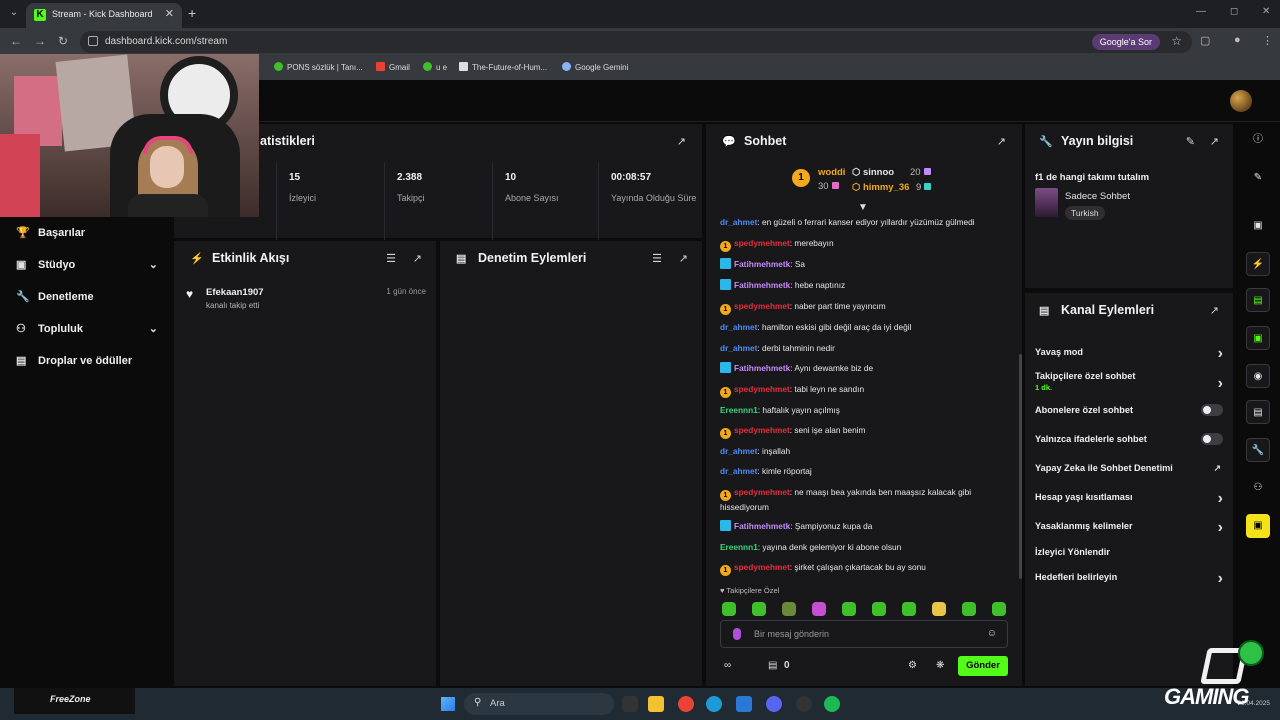 The image size is (1280, 720). What do you see at coordinates (772, 665) in the screenshot?
I see `store-icon: ▤` at bounding box center [772, 665].